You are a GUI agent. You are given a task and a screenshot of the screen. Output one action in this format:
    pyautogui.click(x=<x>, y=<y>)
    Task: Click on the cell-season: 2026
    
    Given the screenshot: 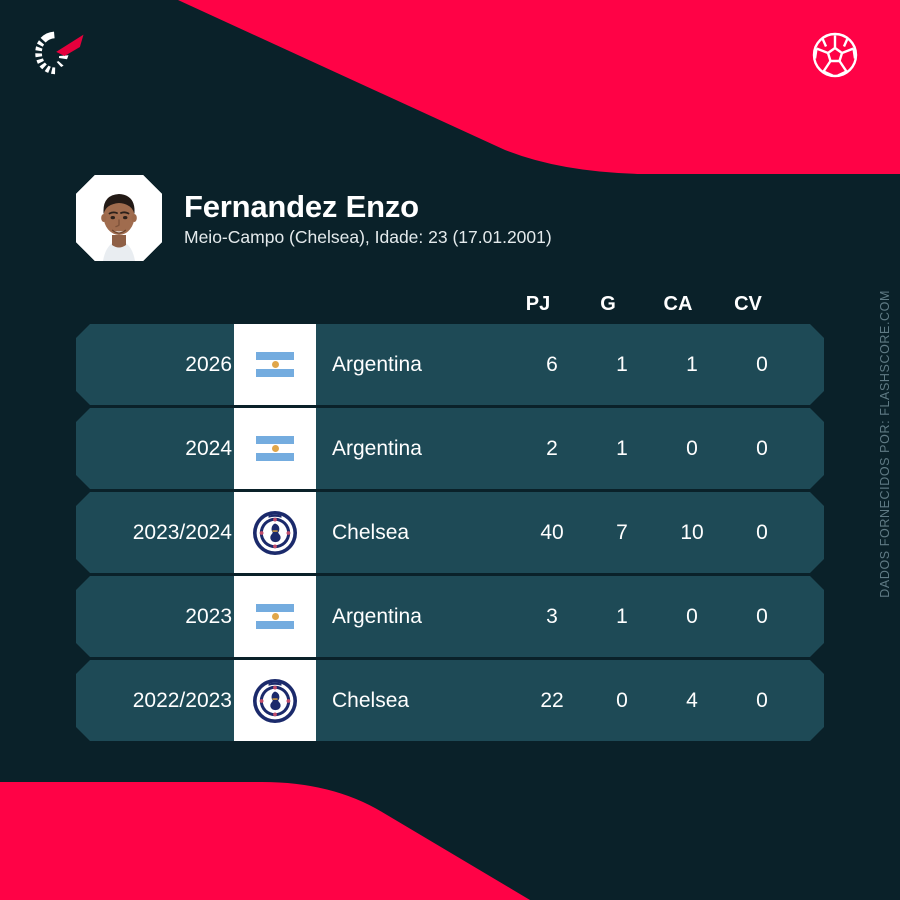 What is the action you would take?
    pyautogui.click(x=208, y=364)
    